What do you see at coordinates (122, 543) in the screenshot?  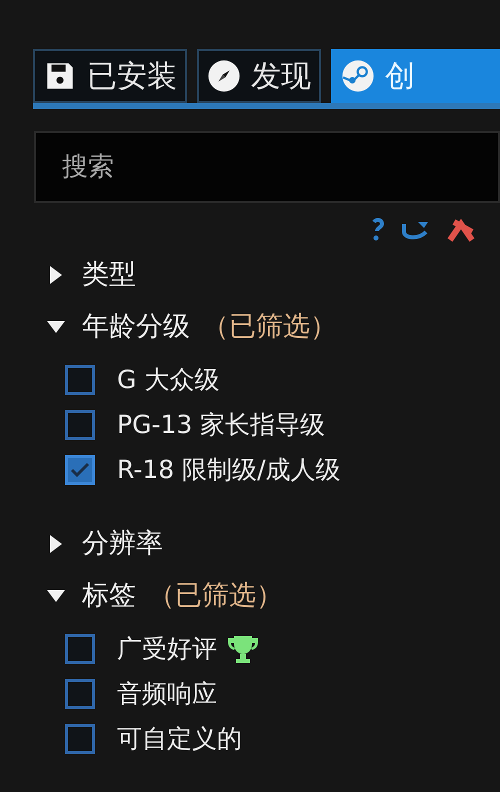 I see `section-title: 分辨率` at bounding box center [122, 543].